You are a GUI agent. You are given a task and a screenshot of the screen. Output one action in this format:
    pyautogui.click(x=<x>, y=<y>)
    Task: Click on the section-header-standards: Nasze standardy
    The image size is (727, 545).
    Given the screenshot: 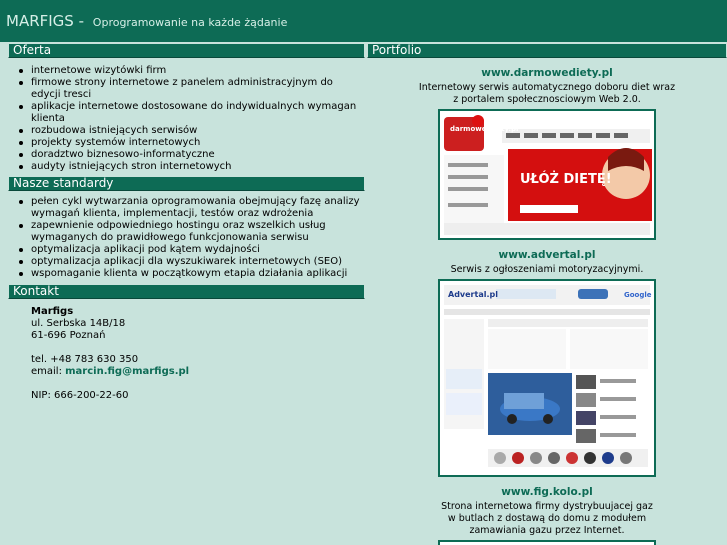 What is the action you would take?
    pyautogui.click(x=186, y=183)
    